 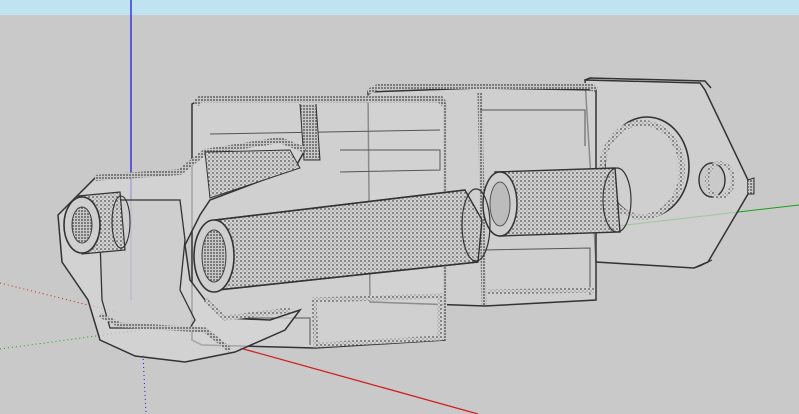 What do you see at coordinates (399, 7) in the screenshot?
I see `sky-background` at bounding box center [399, 7].